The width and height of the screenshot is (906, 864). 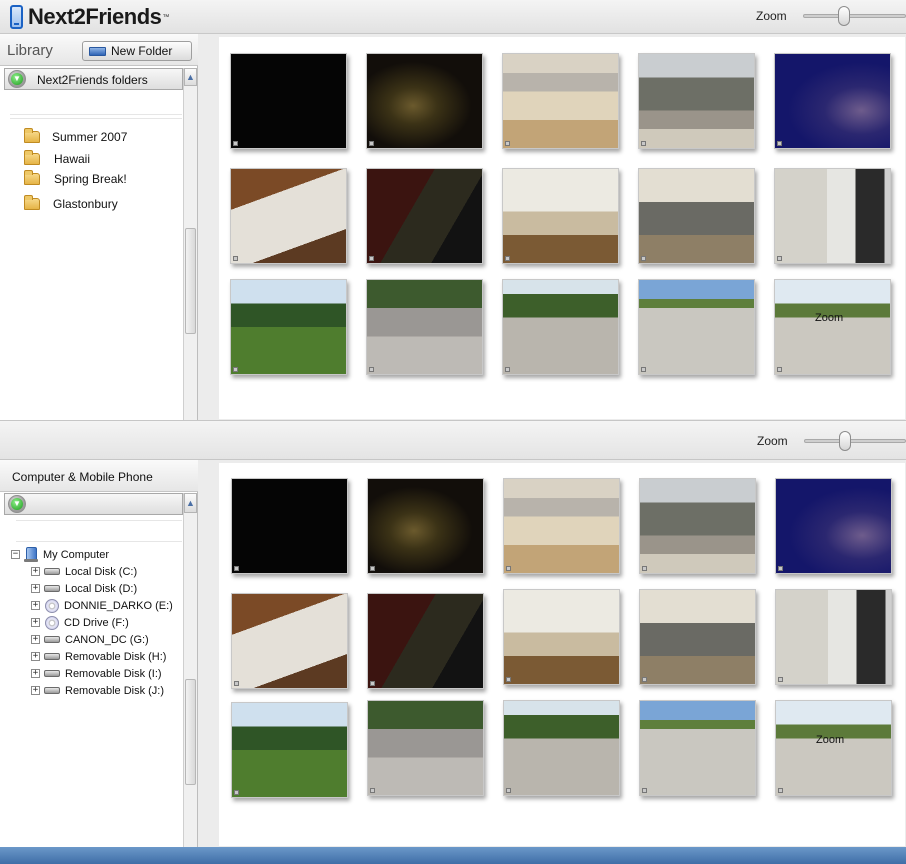 What do you see at coordinates (82, 477) in the screenshot?
I see `computer-panel-title: Computer & Mobile Phone` at bounding box center [82, 477].